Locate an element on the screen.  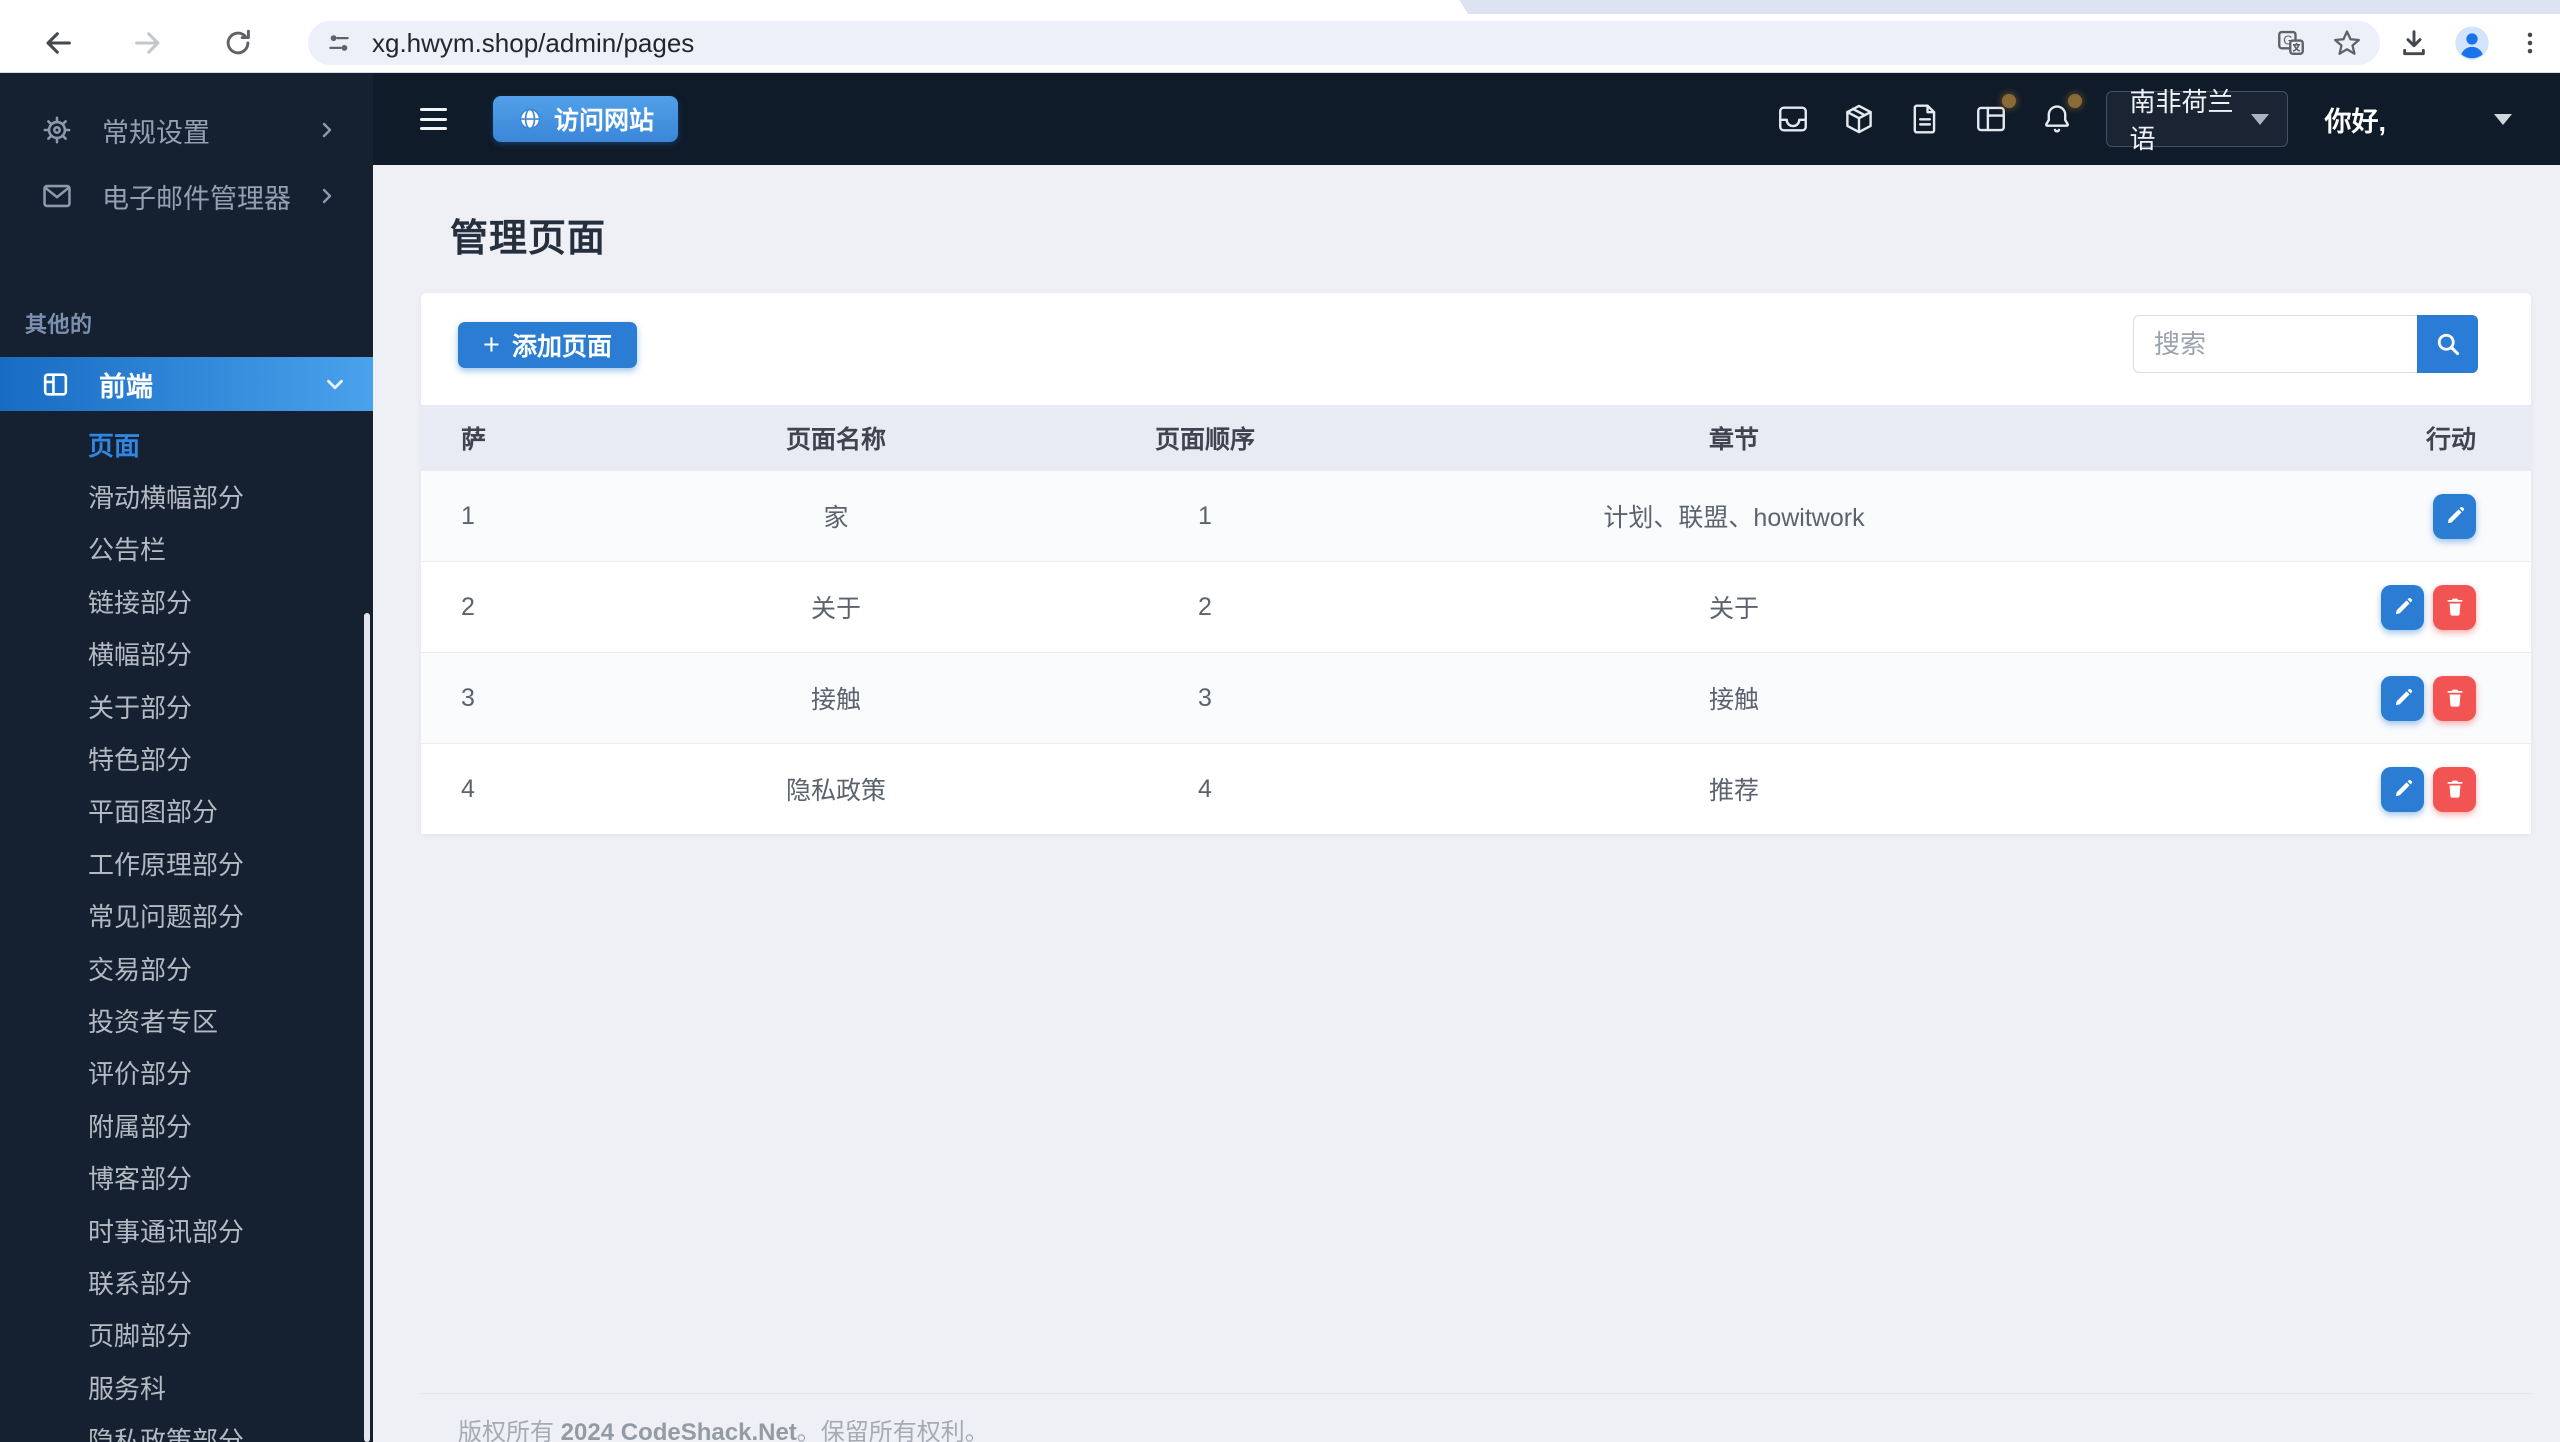
sidebar-subitem: 联系部分 is located at coordinates (186, 1282).